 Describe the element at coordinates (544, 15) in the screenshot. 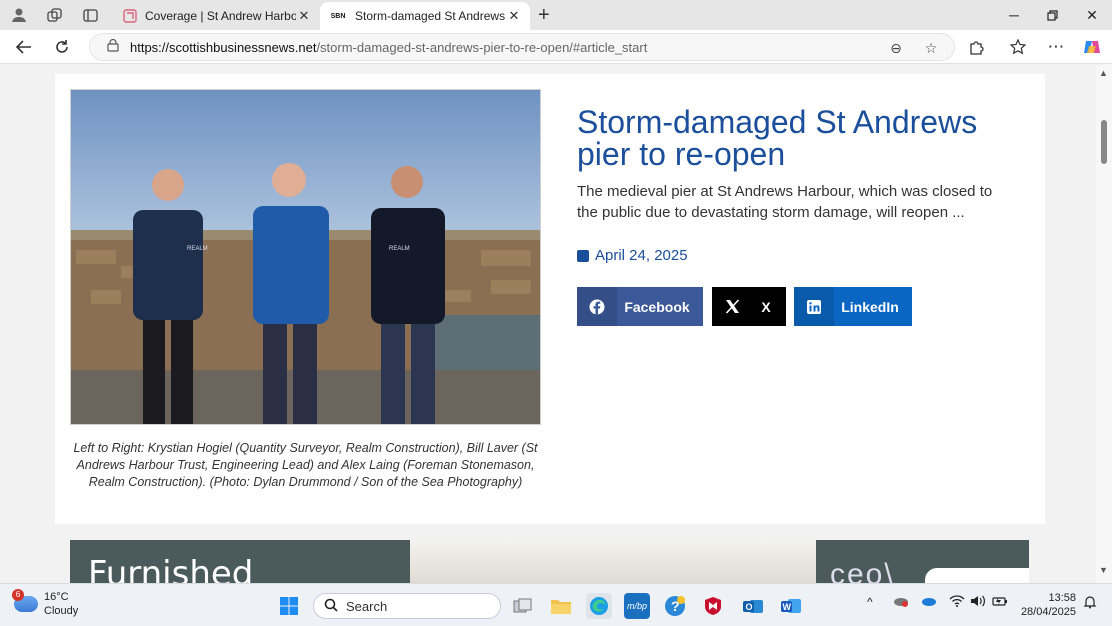

I see `new-tab-button: +` at that location.